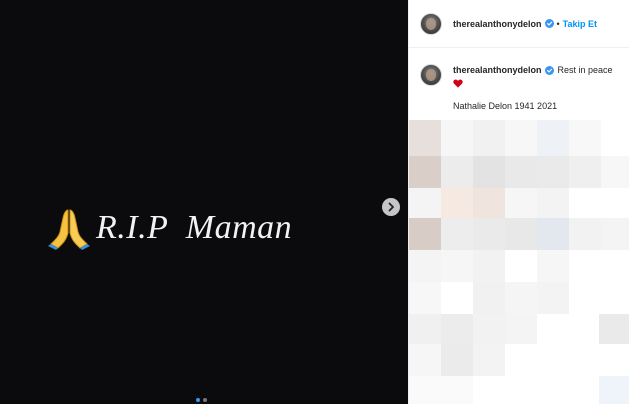 Image resolution: width=629 pixels, height=404 pixels. What do you see at coordinates (585, 70) in the screenshot?
I see `caption-text: Rest in peace` at bounding box center [585, 70].